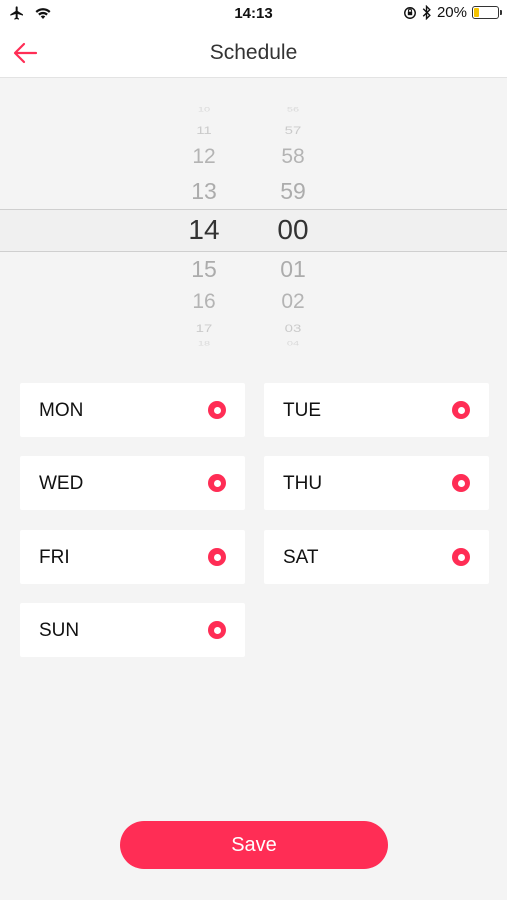  Describe the element at coordinates (254, 845) in the screenshot. I see `save-button: Save` at that location.